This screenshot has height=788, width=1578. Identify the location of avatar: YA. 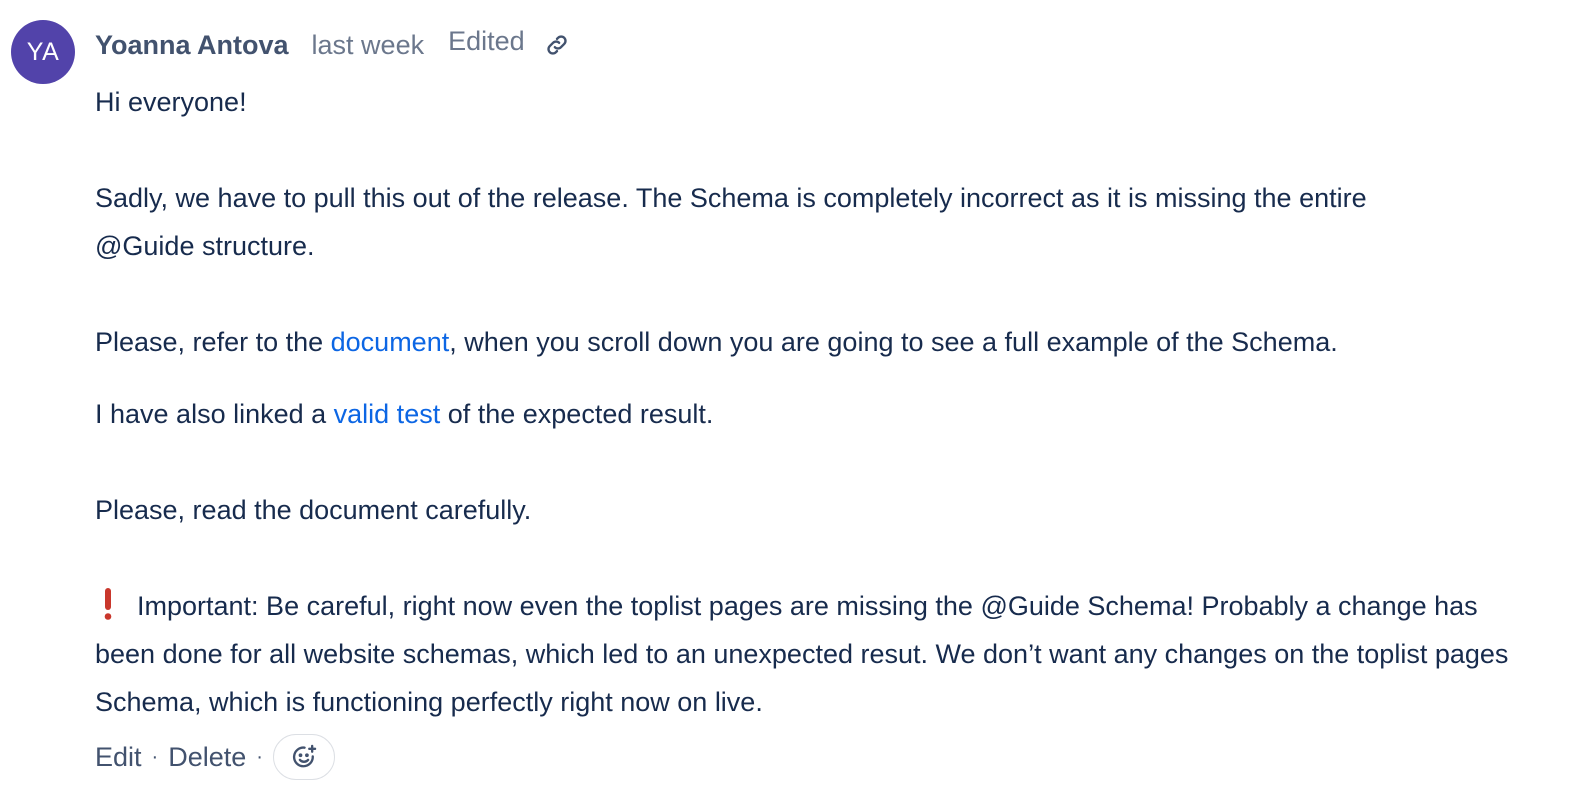
(43, 52).